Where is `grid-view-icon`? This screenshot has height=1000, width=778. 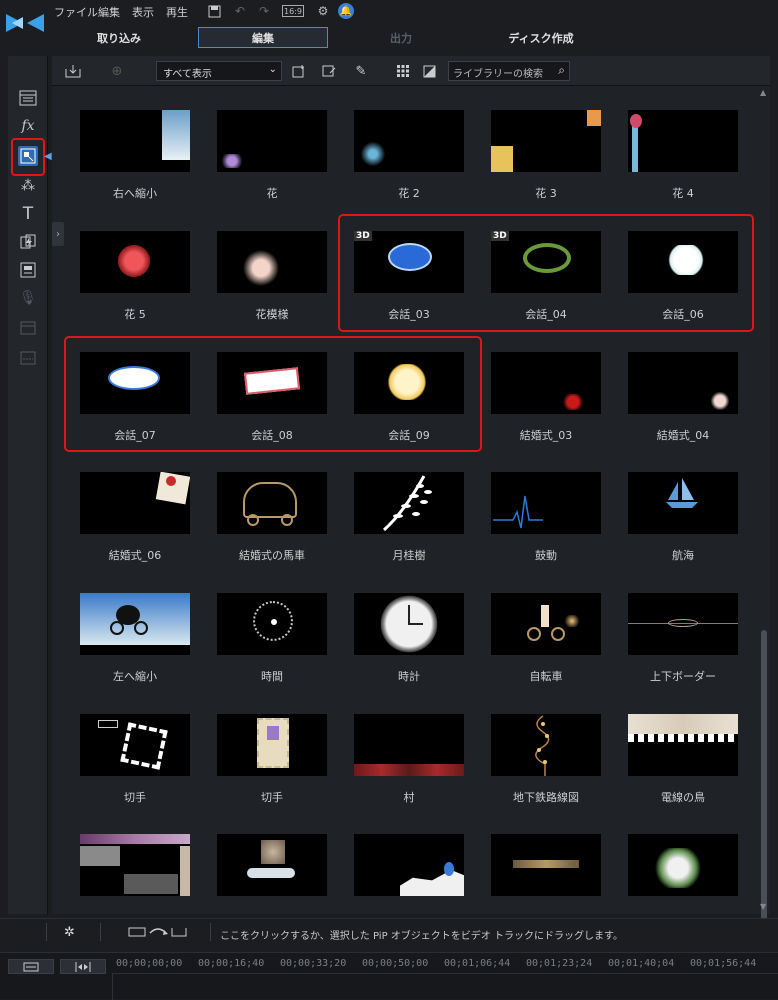 grid-view-icon is located at coordinates (403, 71).